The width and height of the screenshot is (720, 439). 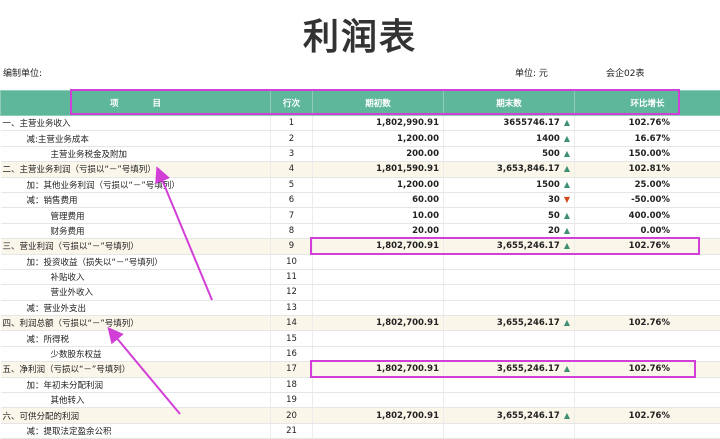 I want to click on item-cell: 少数股东权益, so click(x=135, y=354).